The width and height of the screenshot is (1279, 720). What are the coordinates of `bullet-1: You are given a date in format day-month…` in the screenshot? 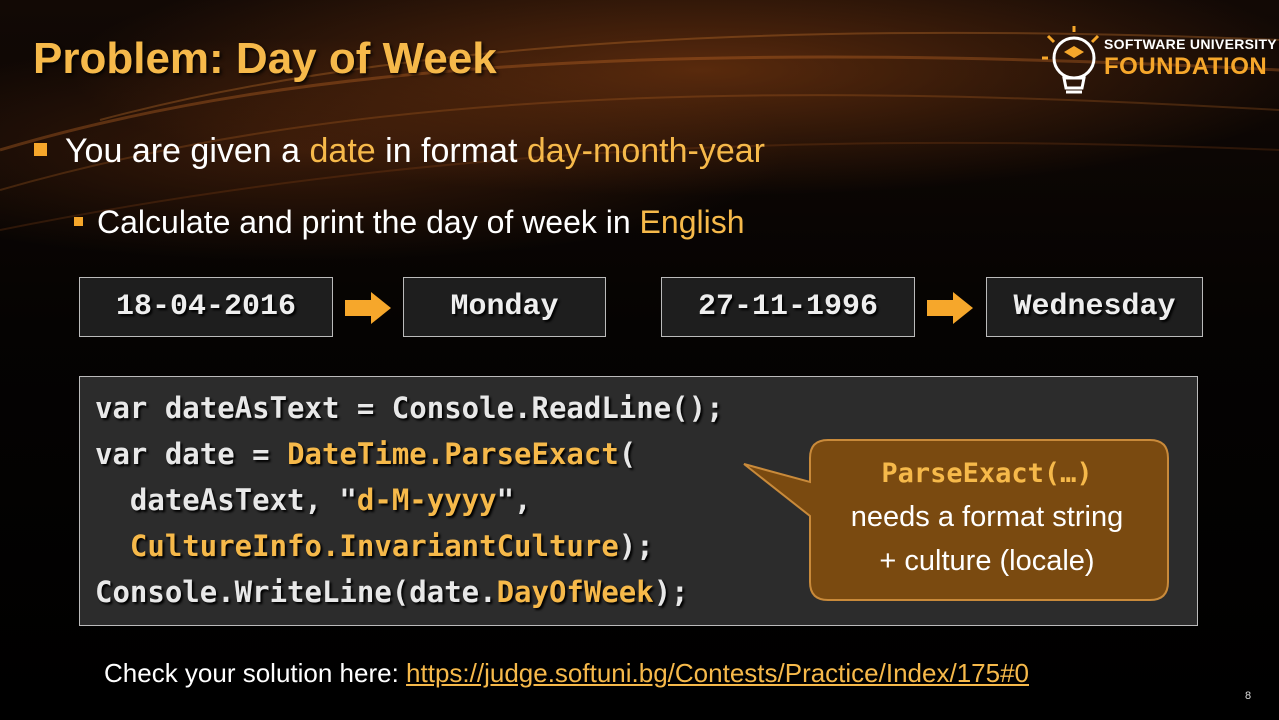 It's located at (399, 151).